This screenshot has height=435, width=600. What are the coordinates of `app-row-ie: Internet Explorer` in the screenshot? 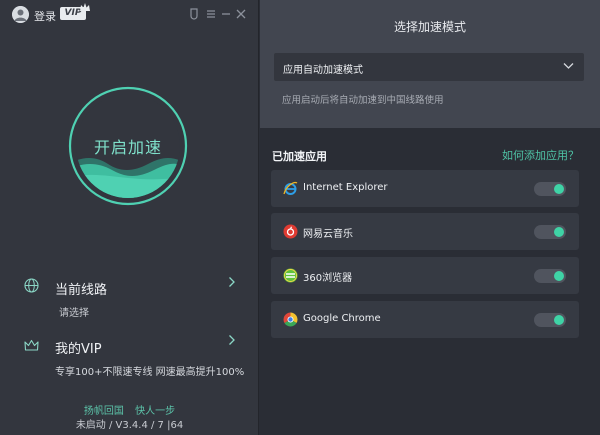 It's located at (425, 188).